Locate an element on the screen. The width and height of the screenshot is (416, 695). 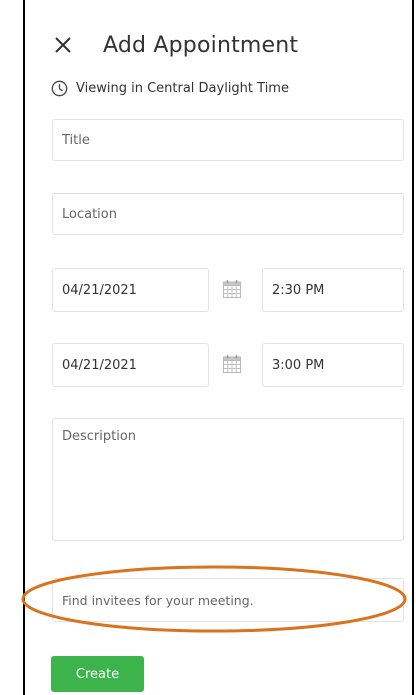
description-textarea is located at coordinates (228, 479).